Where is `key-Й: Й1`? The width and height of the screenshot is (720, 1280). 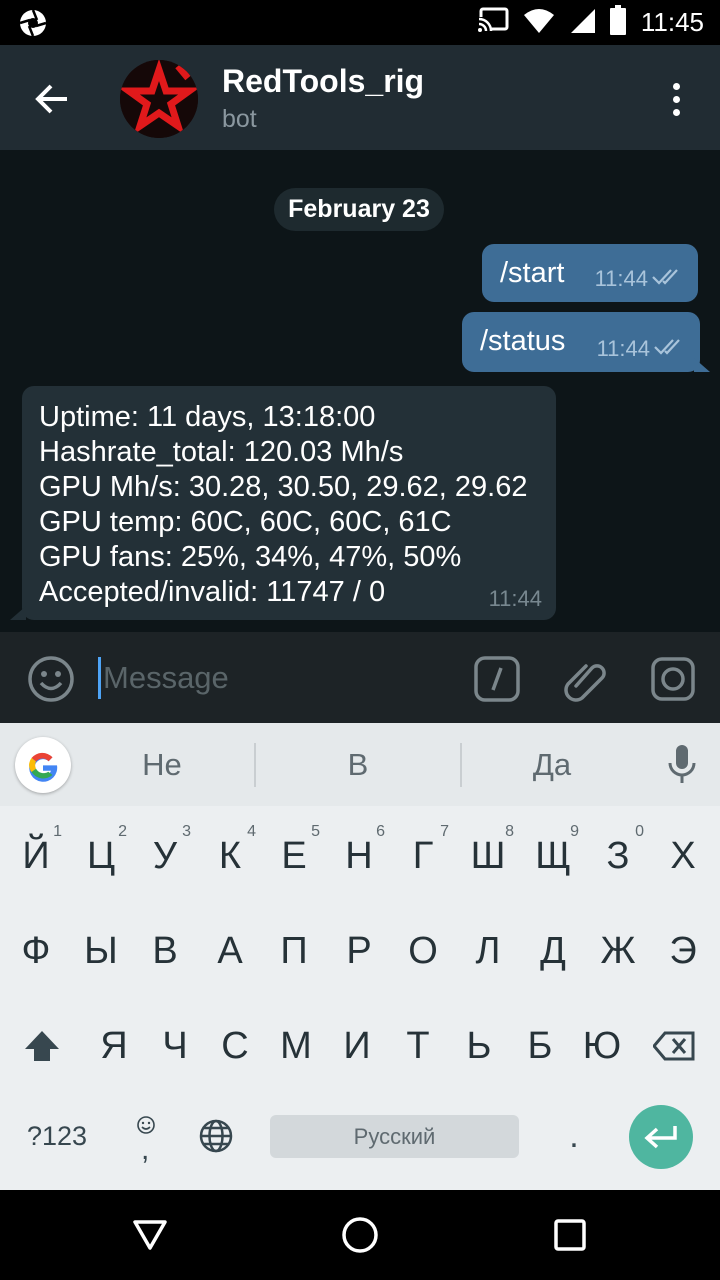
key-Й: Й1 is located at coordinates (36, 856).